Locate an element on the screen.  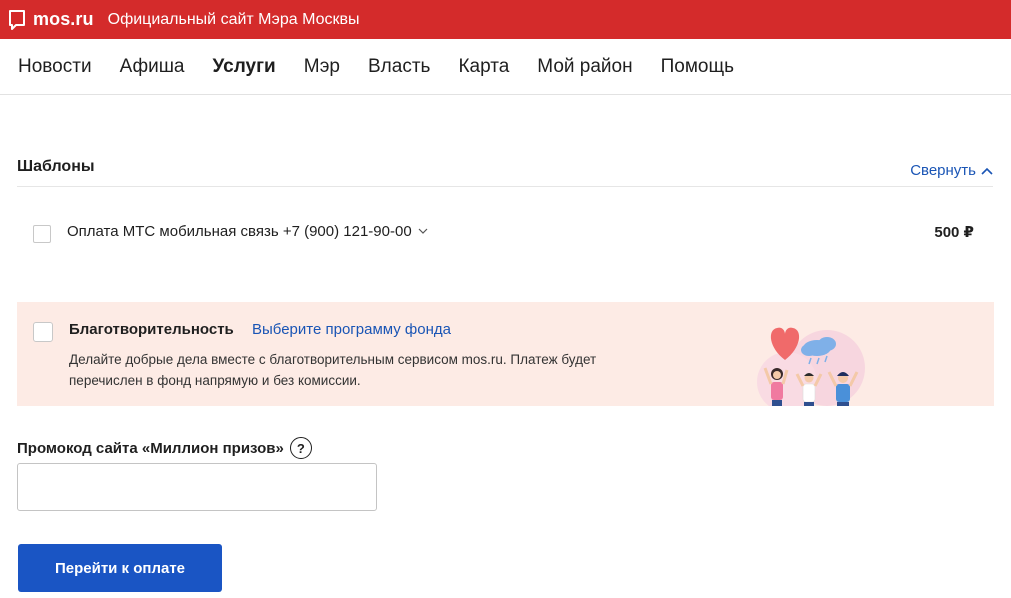
promo-label-text: Промокод сайта «Миллион призов» is located at coordinates (150, 448).